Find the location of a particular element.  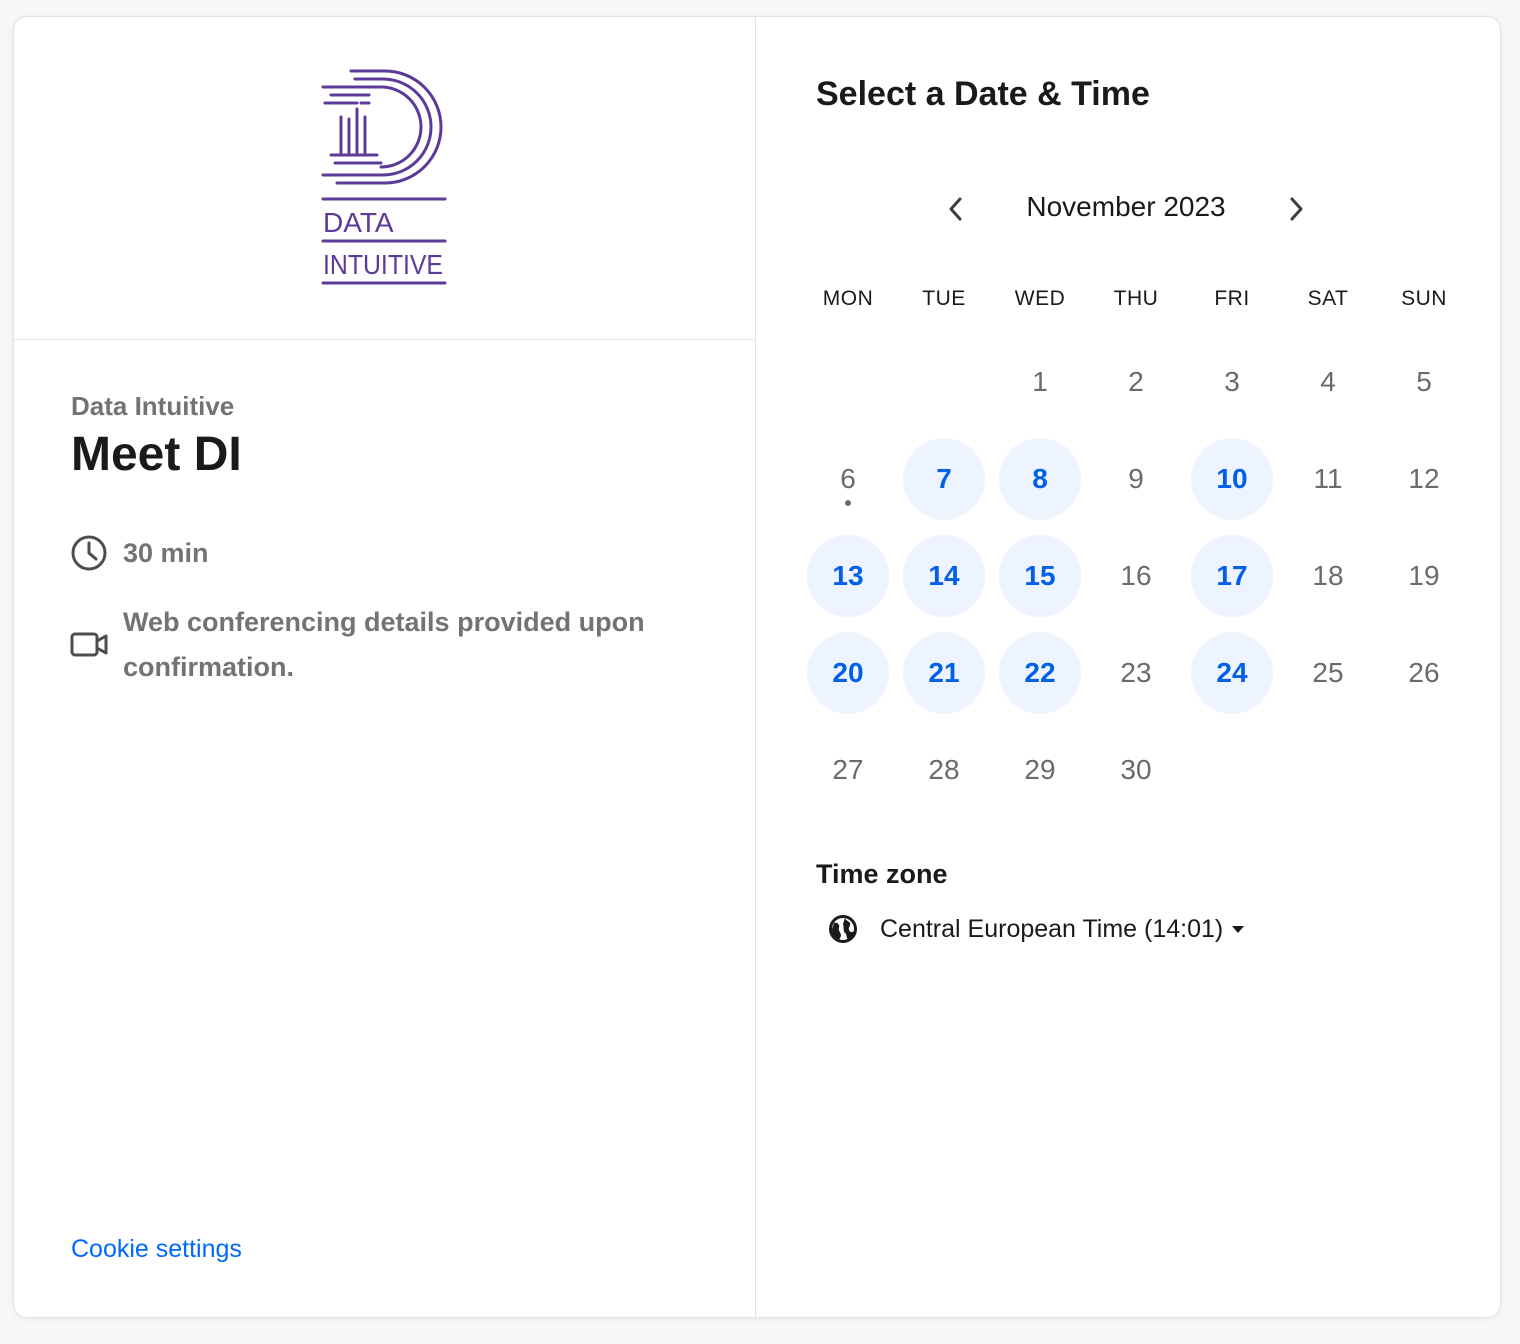

timezone-select: Central European Time (14:01) is located at coordinates (1036, 929).